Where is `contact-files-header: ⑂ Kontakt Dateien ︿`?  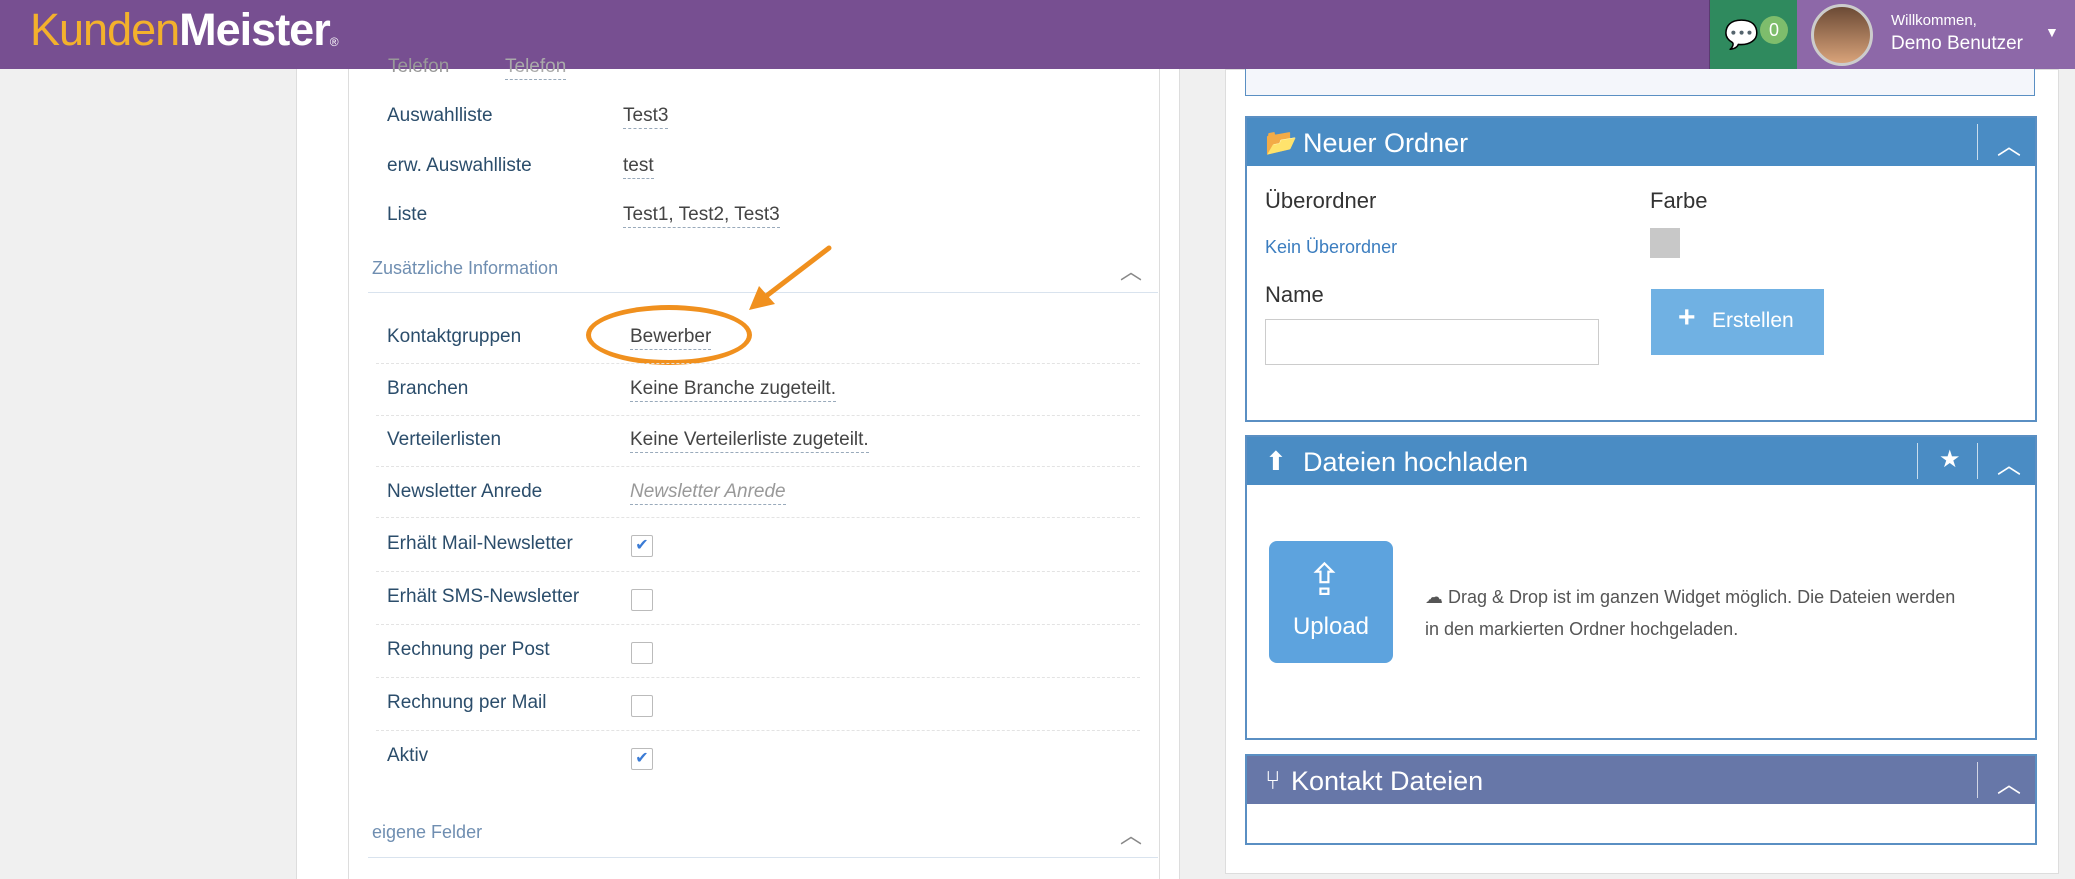
contact-files-header: ⑂ Kontakt Dateien ︿ is located at coordinates (1641, 780).